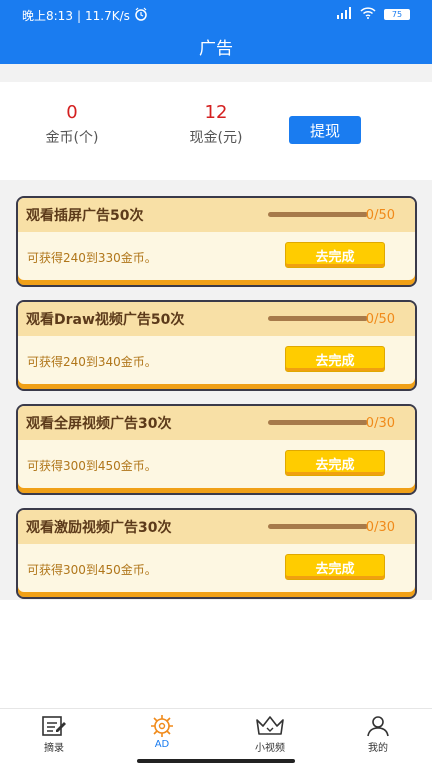 This screenshot has width=432, height=768. What do you see at coordinates (216, 761) in the screenshot?
I see `home-indicator` at bounding box center [216, 761].